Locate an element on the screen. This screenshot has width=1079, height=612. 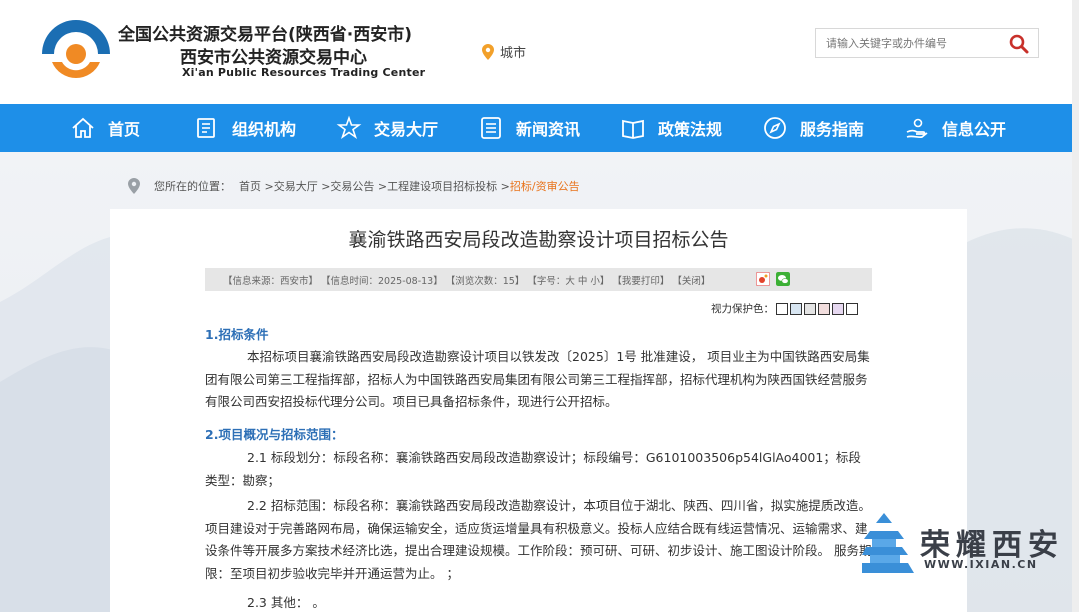
city-selector: 城市 is located at coordinates (504, 51).